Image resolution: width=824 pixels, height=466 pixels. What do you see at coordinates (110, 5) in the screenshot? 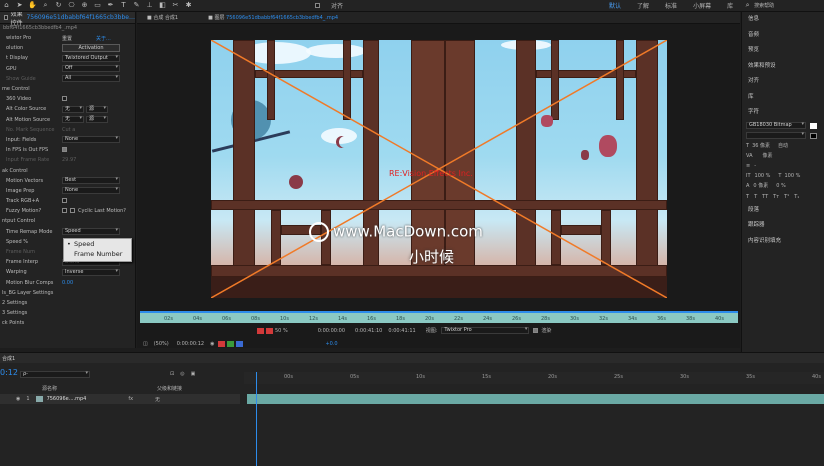
I see `pen-tool-icon: ✒` at bounding box center [110, 5].